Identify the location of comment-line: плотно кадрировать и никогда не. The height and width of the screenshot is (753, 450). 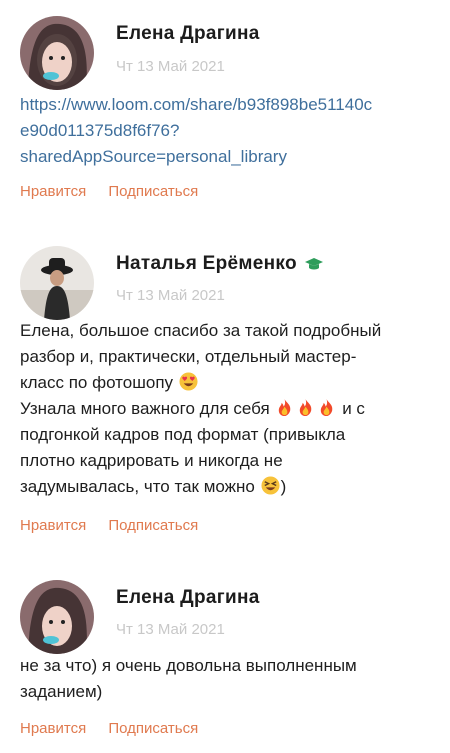
(151, 460).